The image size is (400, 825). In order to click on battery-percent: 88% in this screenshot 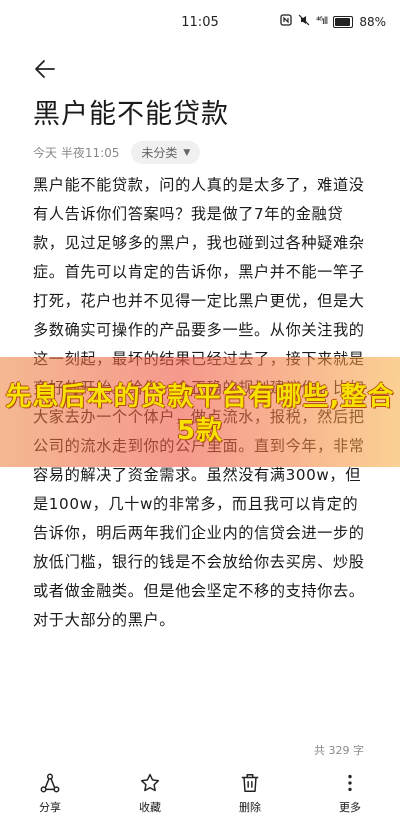, I will do `click(372, 21)`.